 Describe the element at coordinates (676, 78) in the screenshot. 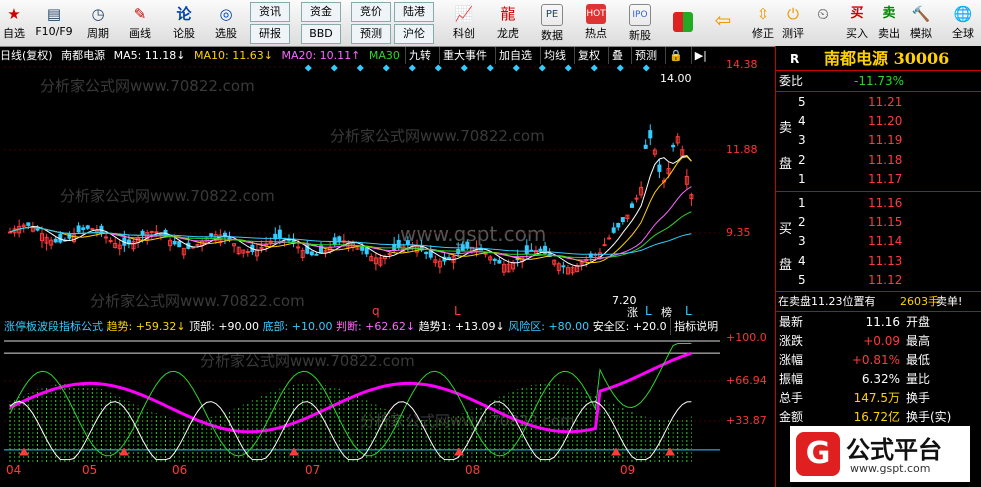

I see `high-annotation: 14.00` at that location.